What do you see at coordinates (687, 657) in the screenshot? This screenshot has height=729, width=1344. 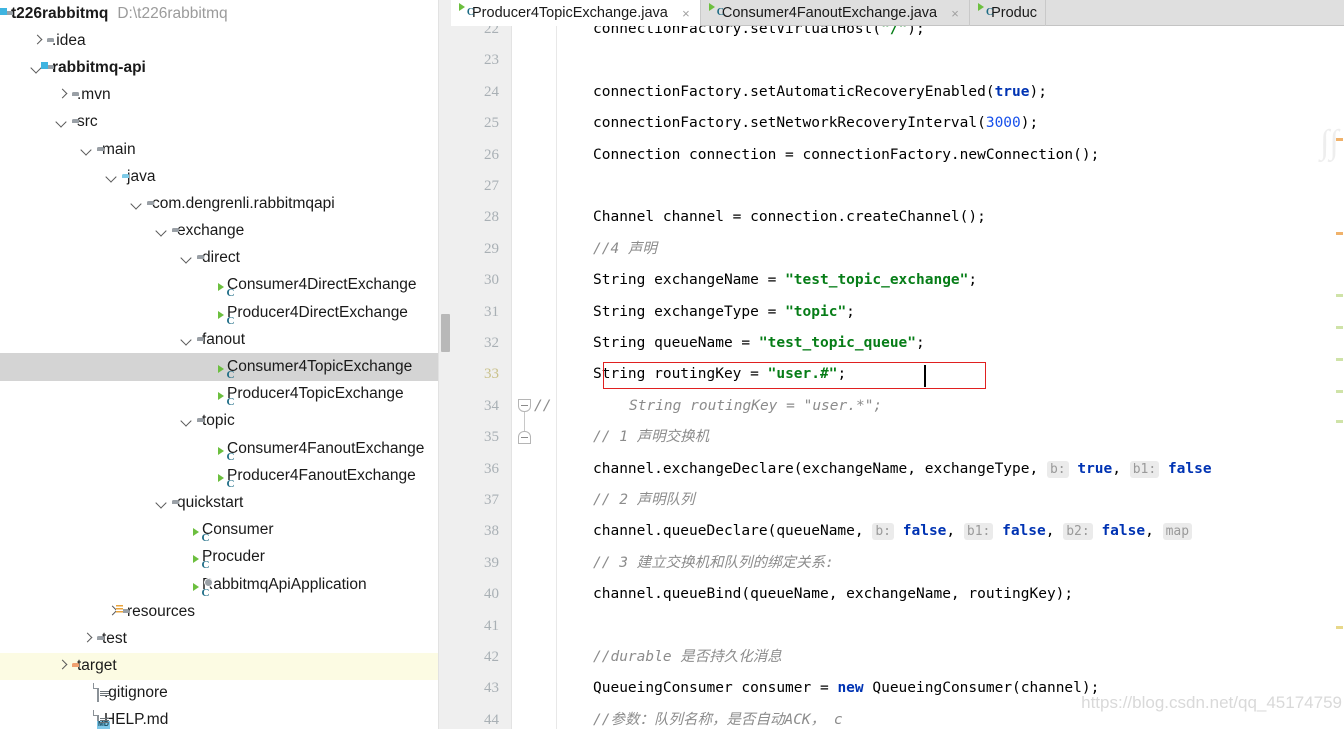 I see `code-line: //durable 是否持久化消息` at bounding box center [687, 657].